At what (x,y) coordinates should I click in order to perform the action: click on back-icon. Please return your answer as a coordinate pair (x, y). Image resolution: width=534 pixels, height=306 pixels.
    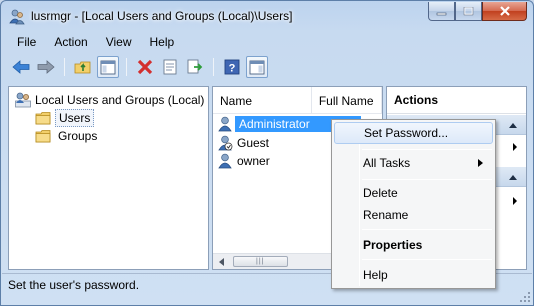
    Looking at the image, I should click on (21, 67).